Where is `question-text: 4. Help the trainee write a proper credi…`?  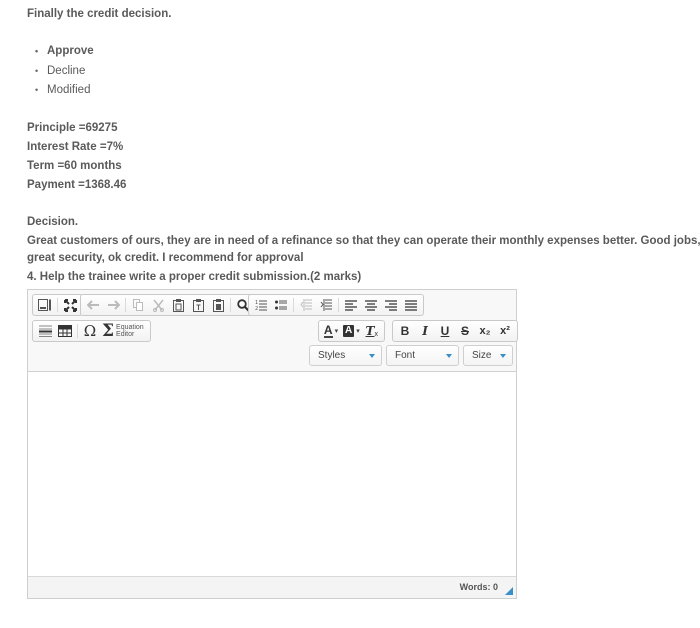 question-text: 4. Help the trainee write a proper credi… is located at coordinates (194, 277).